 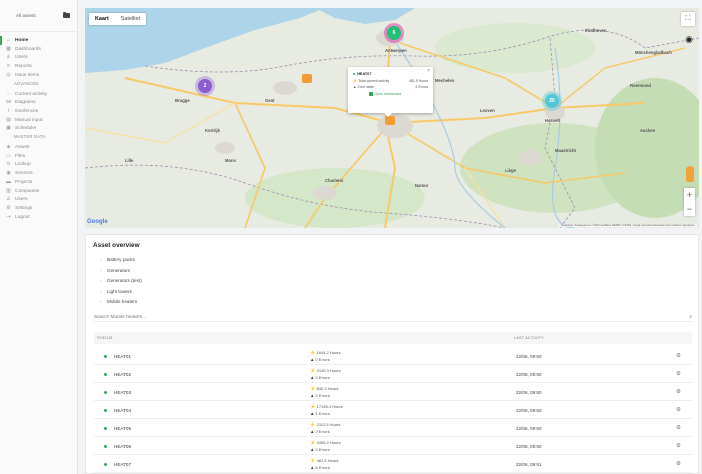 I want to click on asset-usage: ⚡17158.4 Hours ▲1 Errors, so click(x=326, y=410).